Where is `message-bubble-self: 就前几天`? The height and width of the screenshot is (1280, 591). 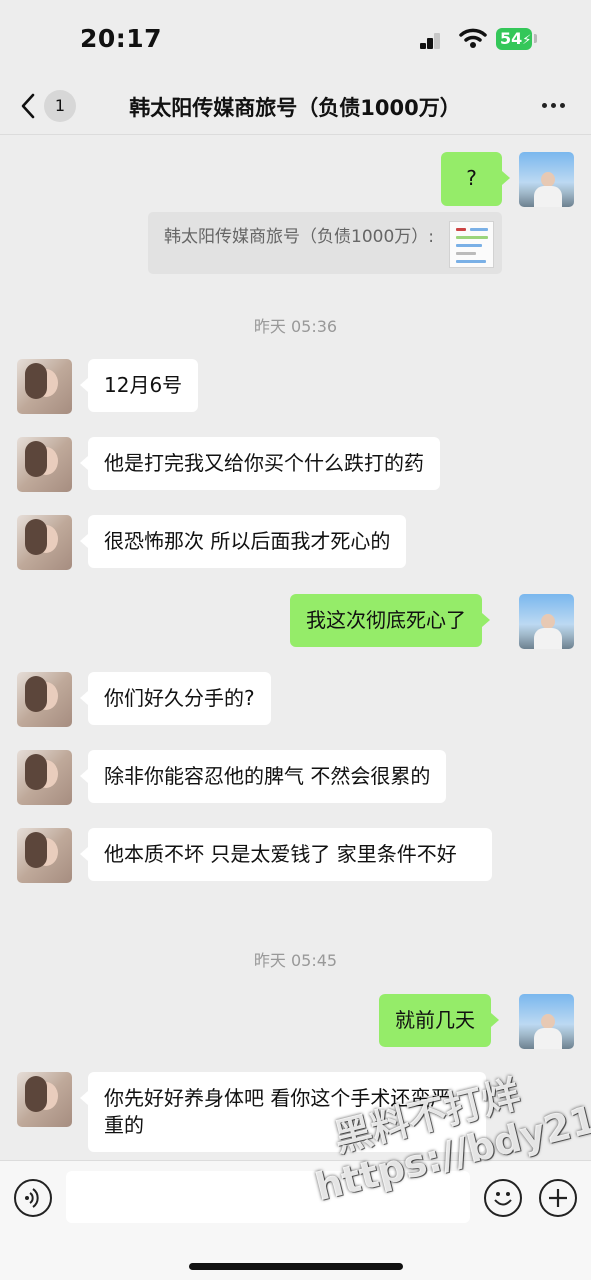 message-bubble-self: 就前几天 is located at coordinates (439, 1020).